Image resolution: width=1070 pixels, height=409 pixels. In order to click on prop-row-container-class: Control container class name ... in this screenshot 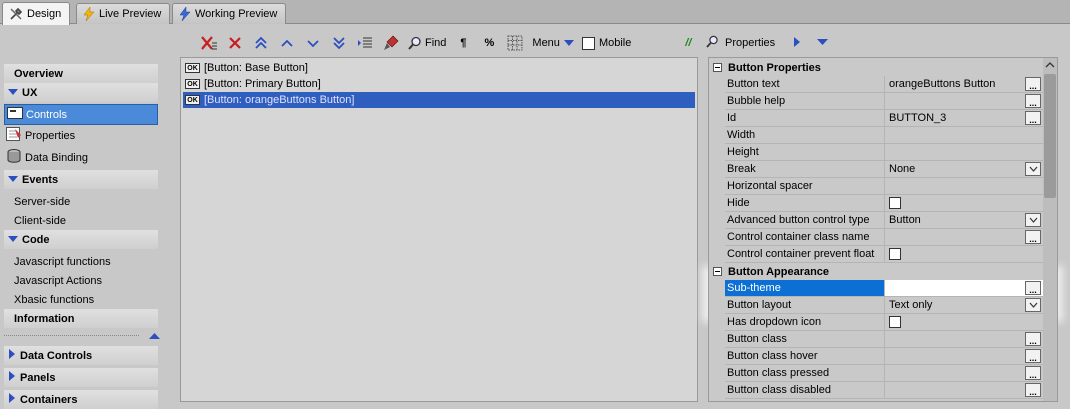, I will do `click(876, 237)`.